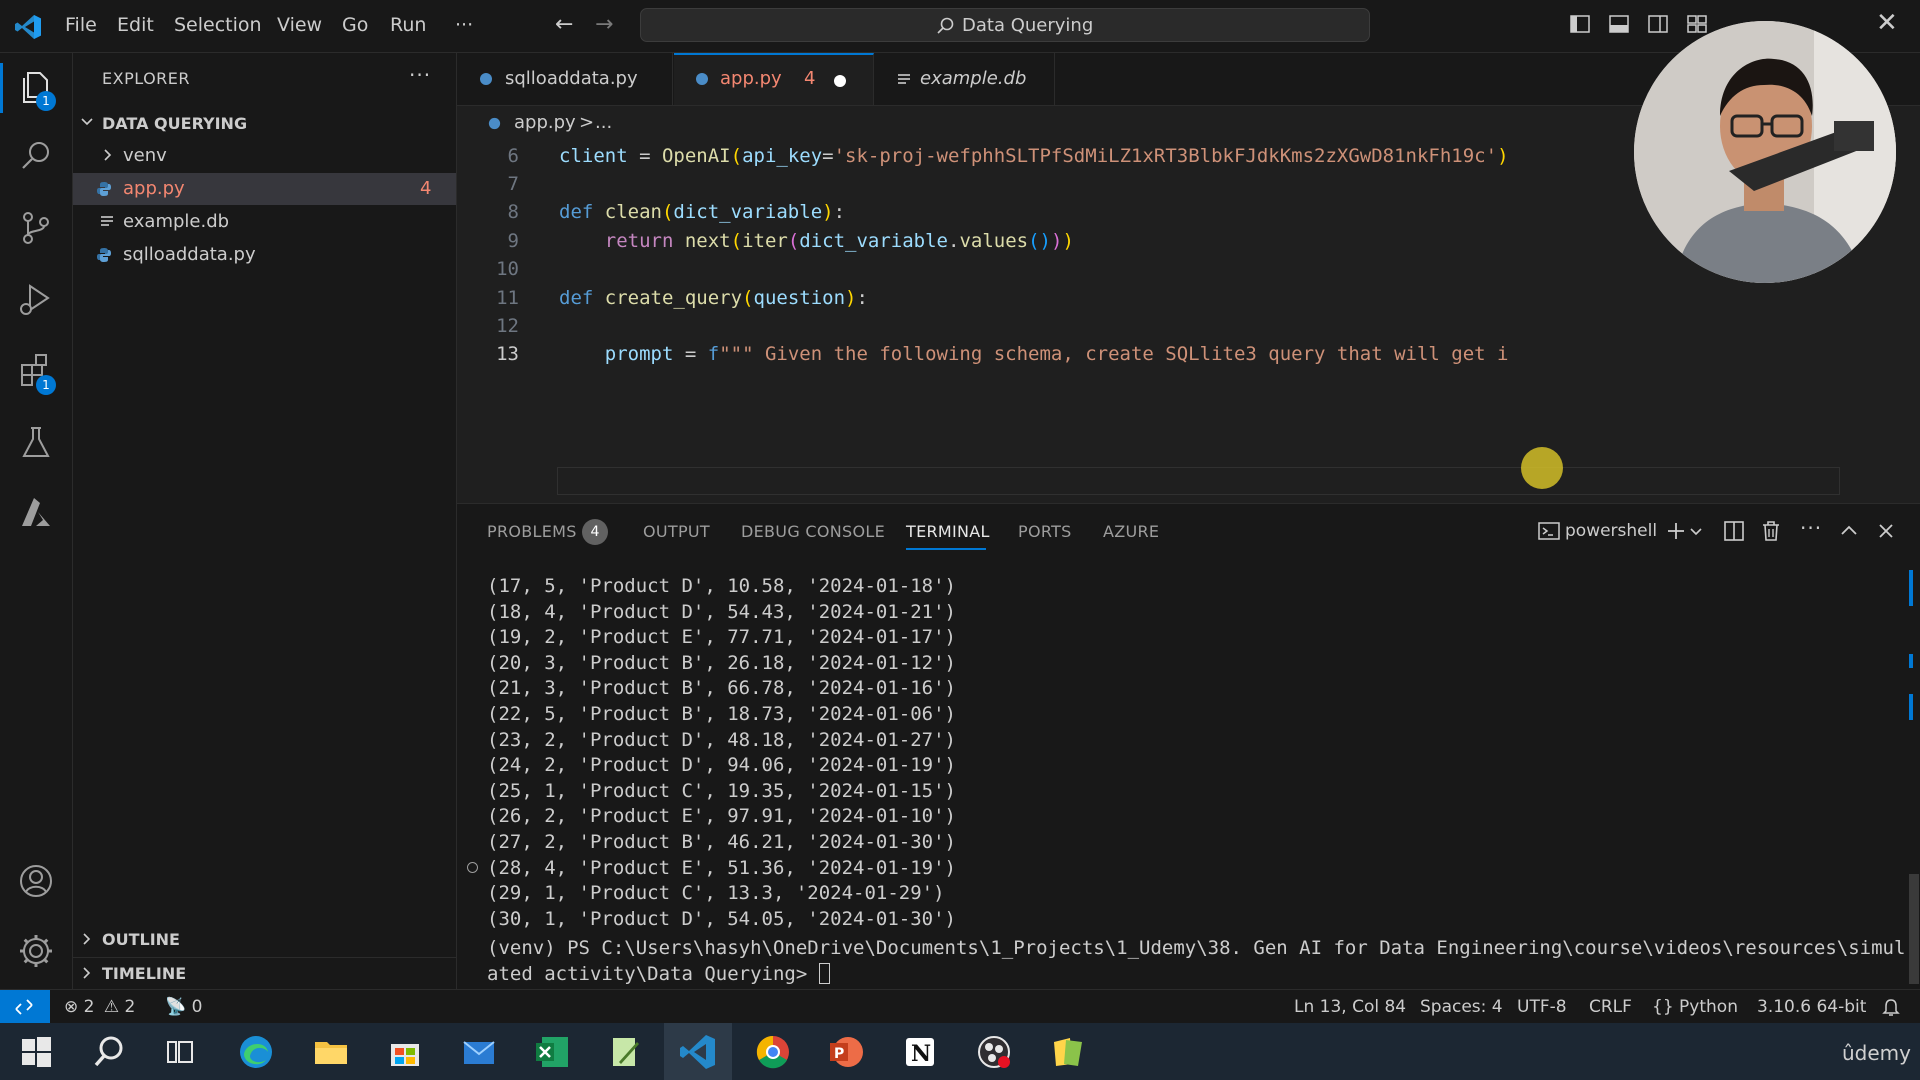  What do you see at coordinates (264, 222) in the screenshot?
I see `tree-item-example-db: example.db` at bounding box center [264, 222].